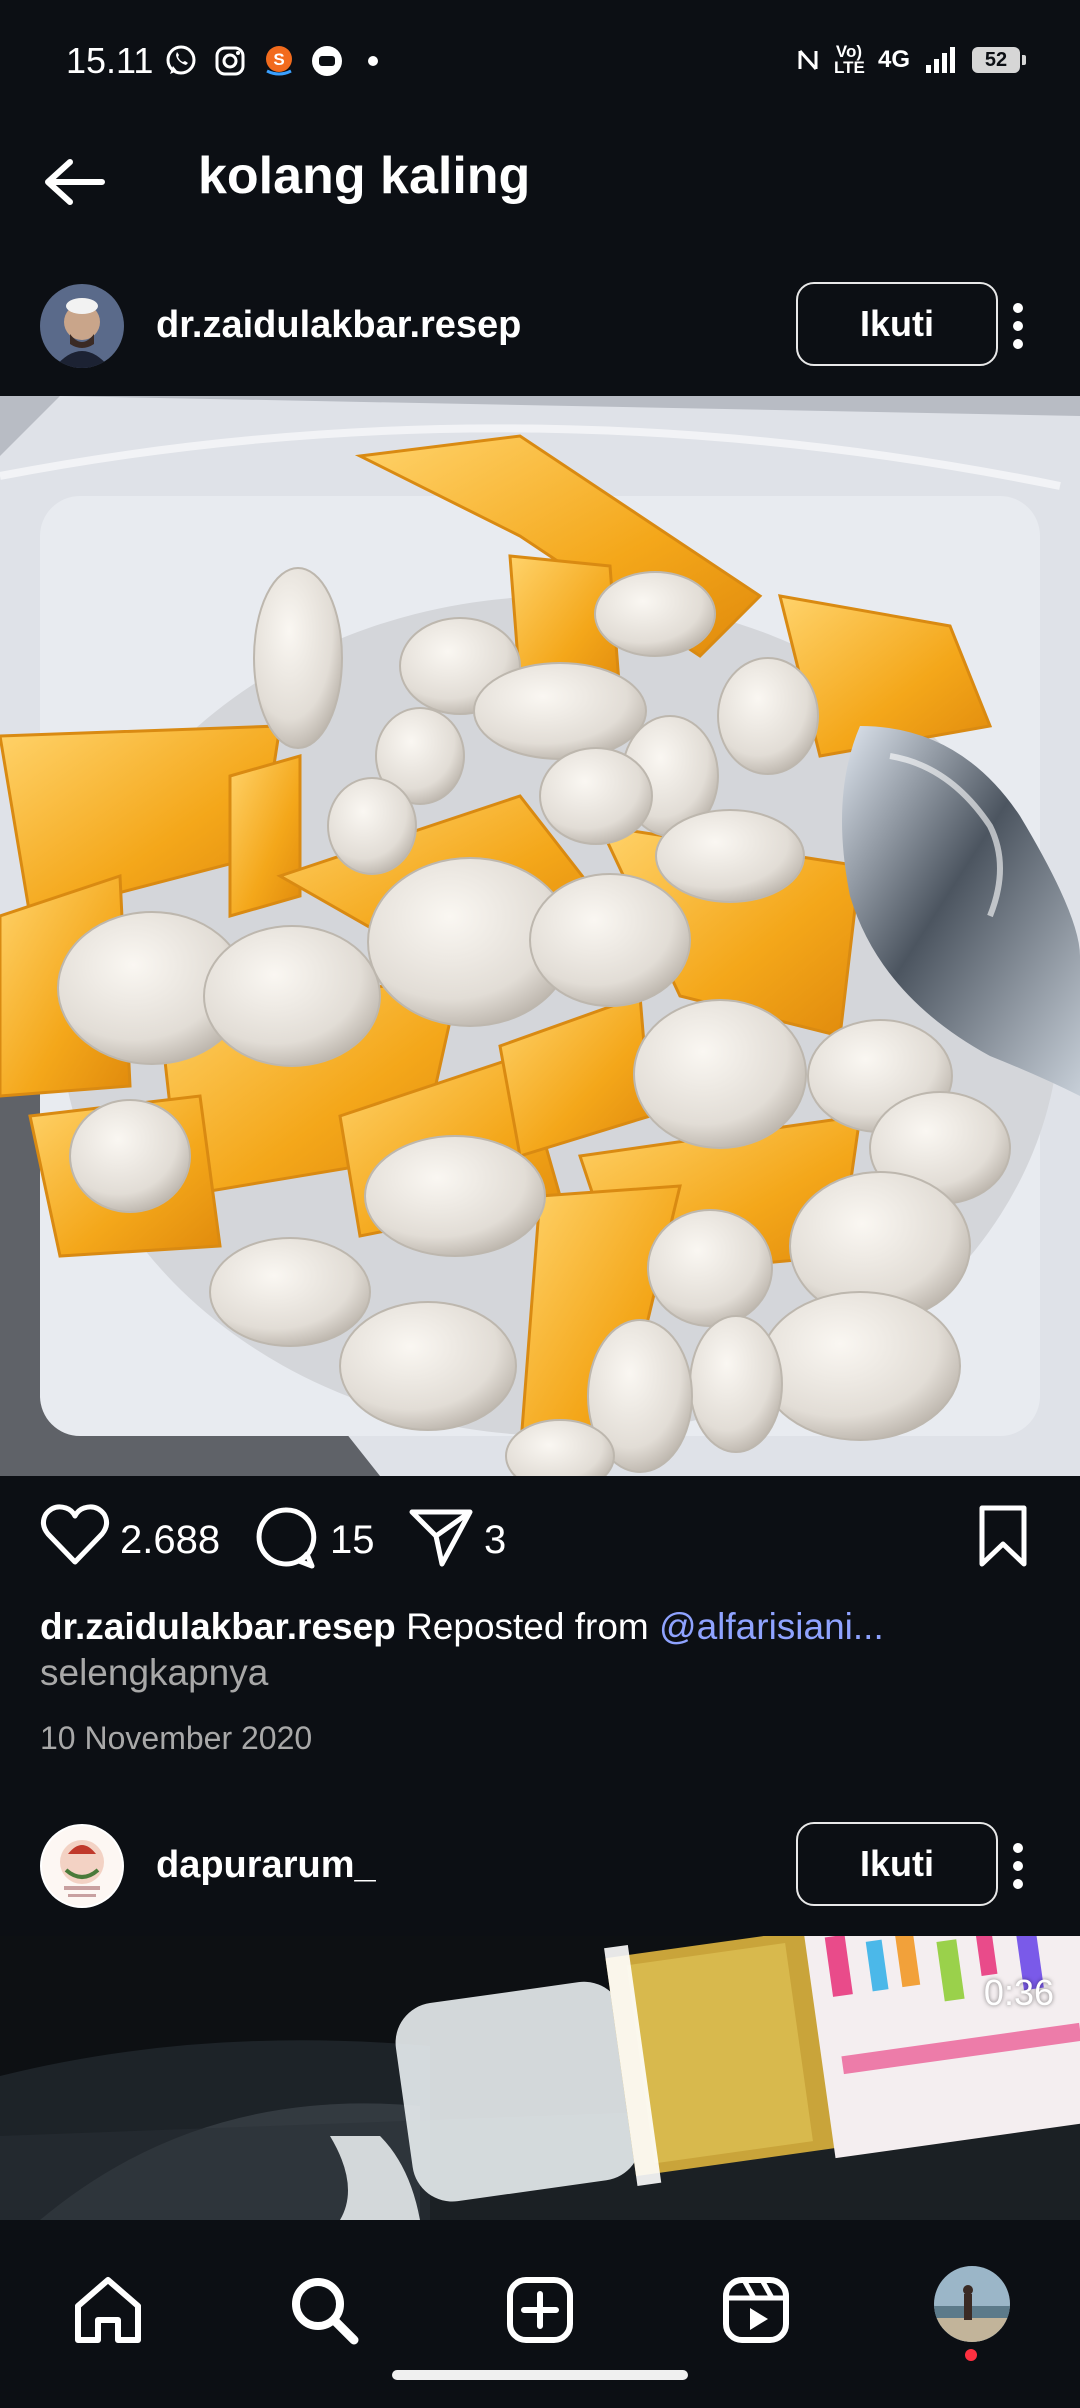 Image resolution: width=1080 pixels, height=2408 pixels. Describe the element at coordinates (756, 2310) in the screenshot. I see `reels-icon` at that location.